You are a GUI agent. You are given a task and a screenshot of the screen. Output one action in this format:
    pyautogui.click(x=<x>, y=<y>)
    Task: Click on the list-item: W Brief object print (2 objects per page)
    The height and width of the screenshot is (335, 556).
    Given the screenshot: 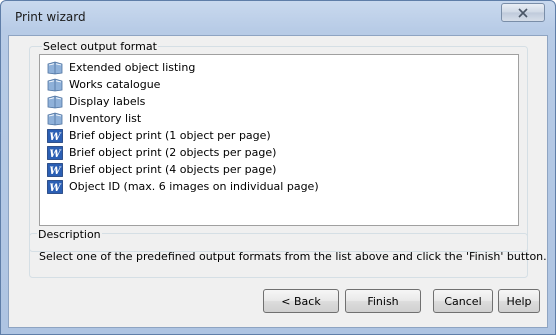 What is the action you would take?
    pyautogui.click(x=183, y=152)
    